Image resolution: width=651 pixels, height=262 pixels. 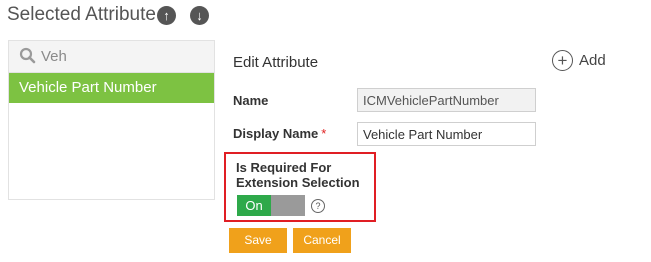 I want to click on required-for-extension-label: Is Required For Extension Selection, so click(x=306, y=175).